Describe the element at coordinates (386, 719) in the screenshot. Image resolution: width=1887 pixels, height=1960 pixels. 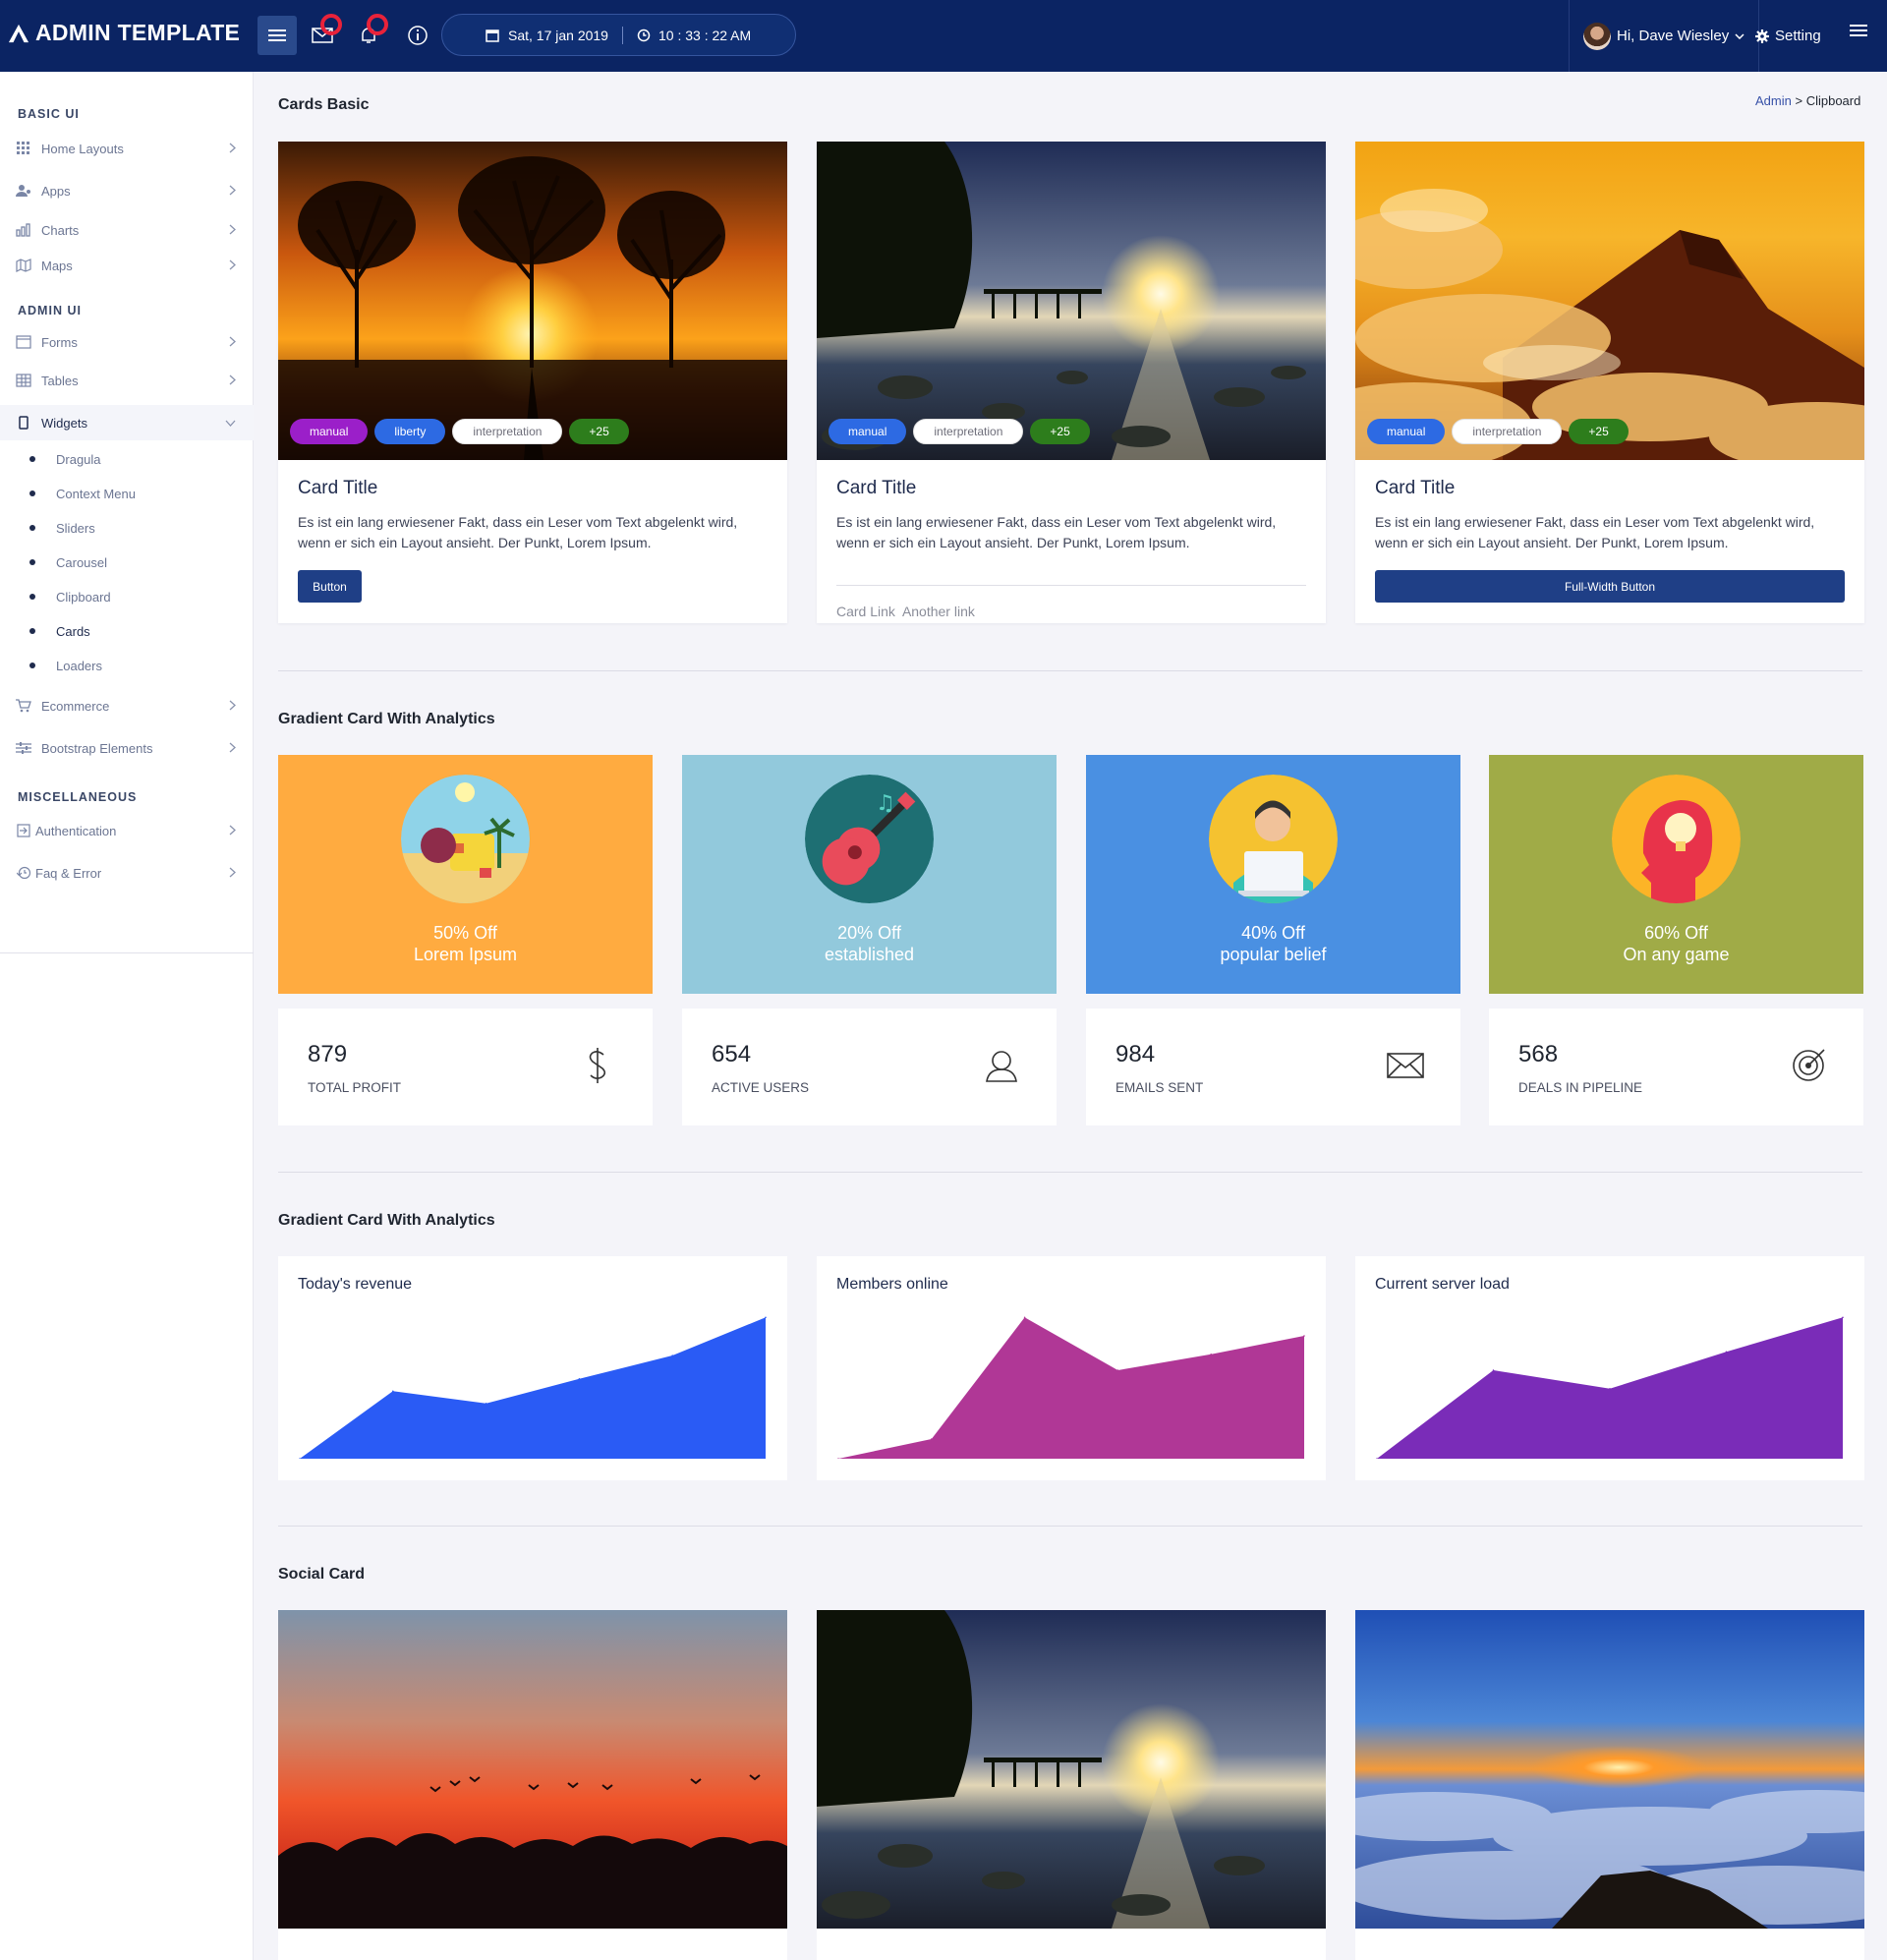
I see `section-title-gradient-analytics: Gradient Card With Analytics` at that location.